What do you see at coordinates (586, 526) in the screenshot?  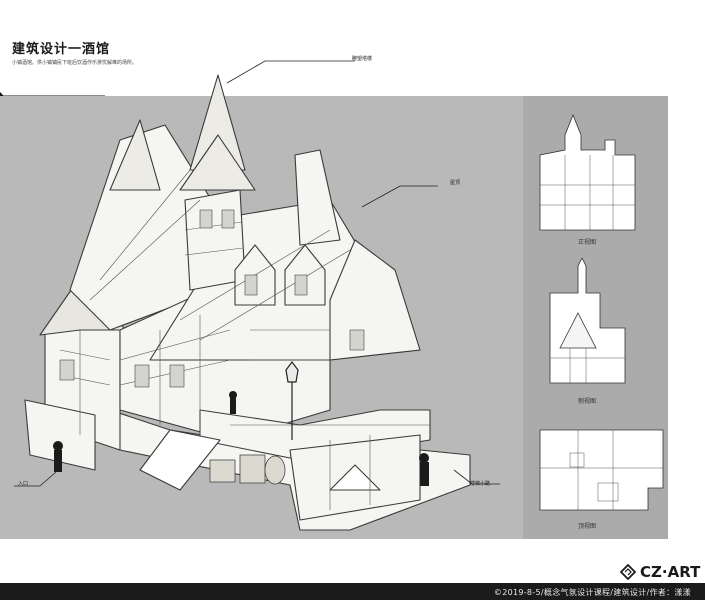 I see `top-view-label: 顶视图` at bounding box center [586, 526].